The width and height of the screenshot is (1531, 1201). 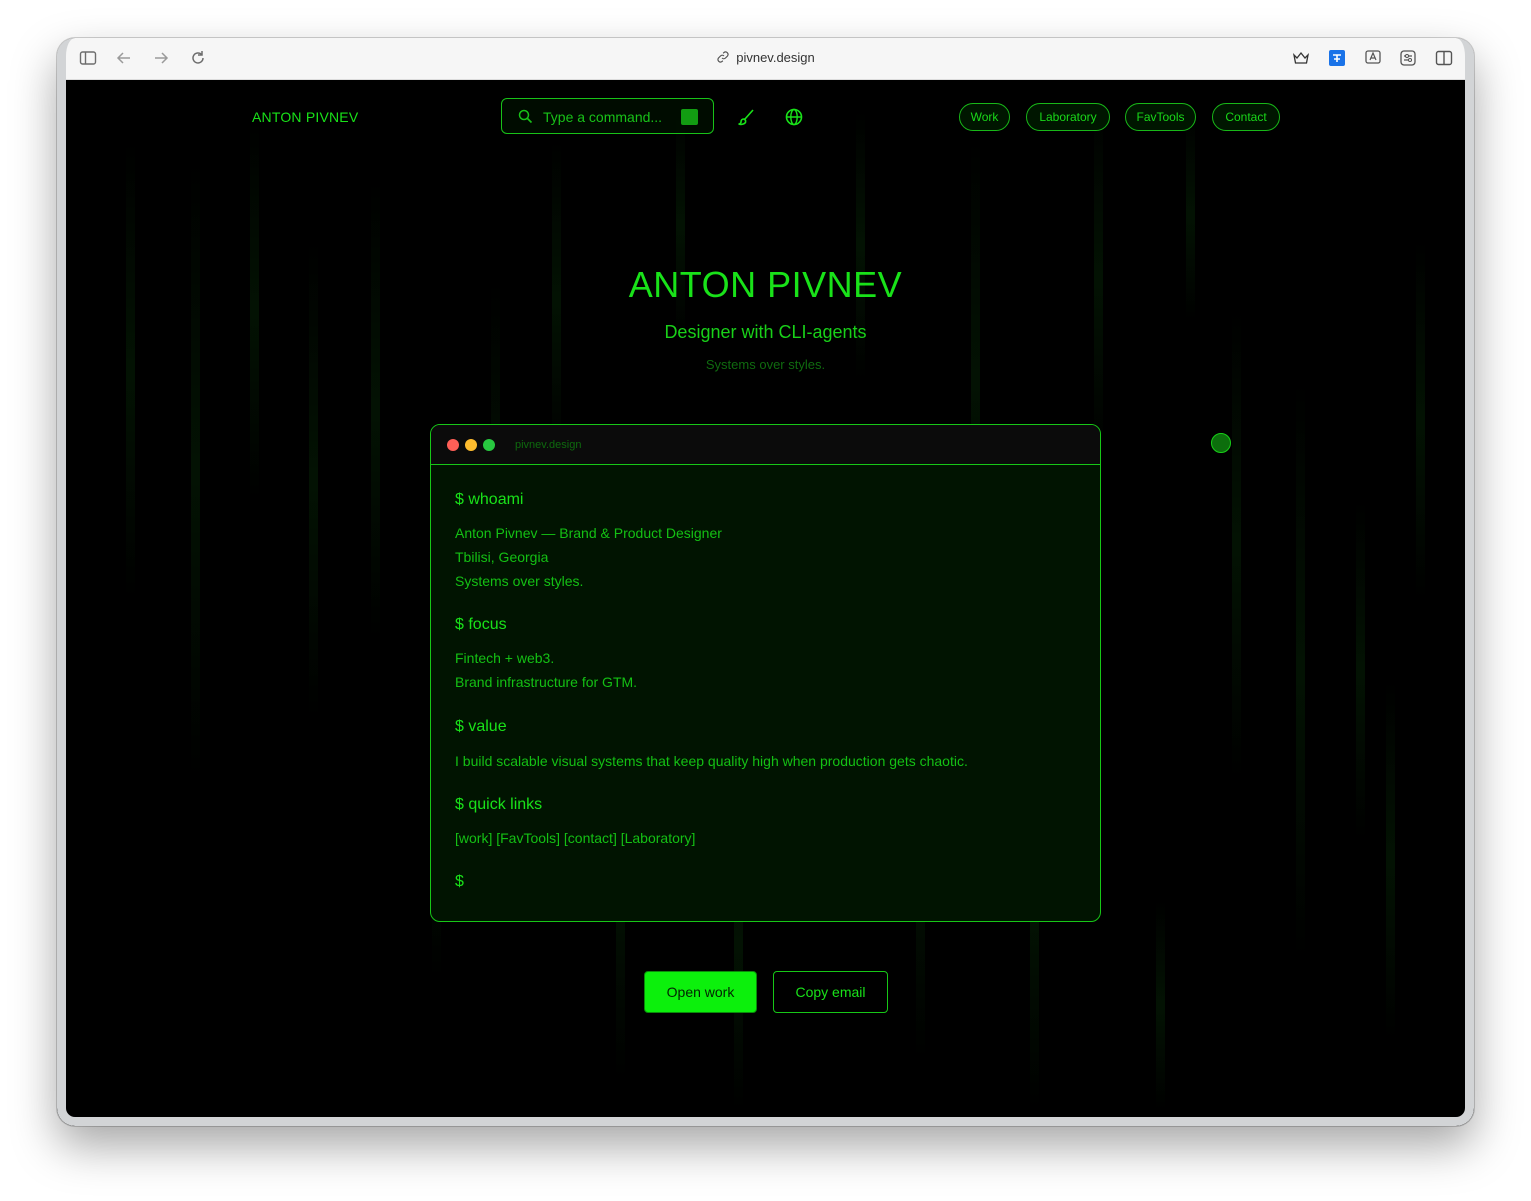 What do you see at coordinates (723, 57) in the screenshot?
I see `link-icon` at bounding box center [723, 57].